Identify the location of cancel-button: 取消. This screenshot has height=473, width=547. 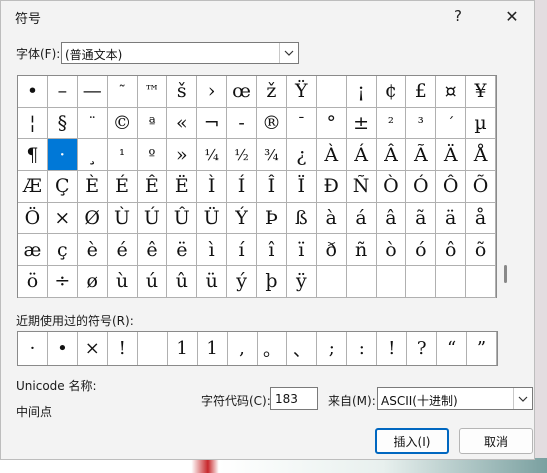
(496, 441).